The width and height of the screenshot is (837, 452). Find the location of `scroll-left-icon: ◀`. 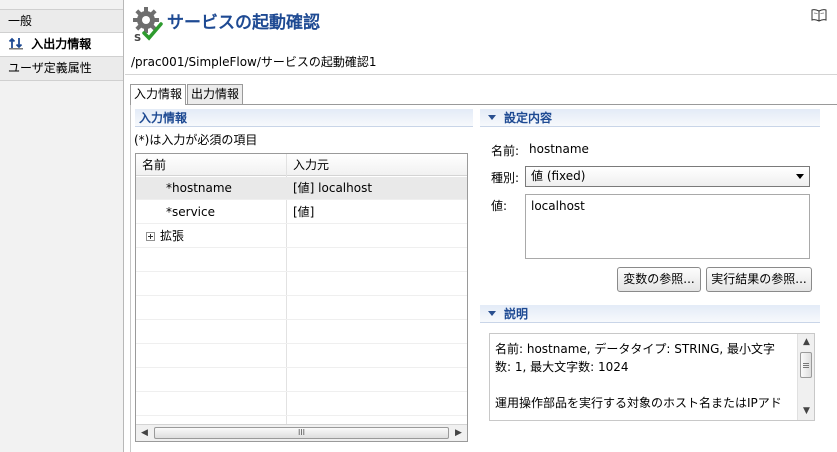

scroll-left-icon: ◀ is located at coordinates (144, 433).